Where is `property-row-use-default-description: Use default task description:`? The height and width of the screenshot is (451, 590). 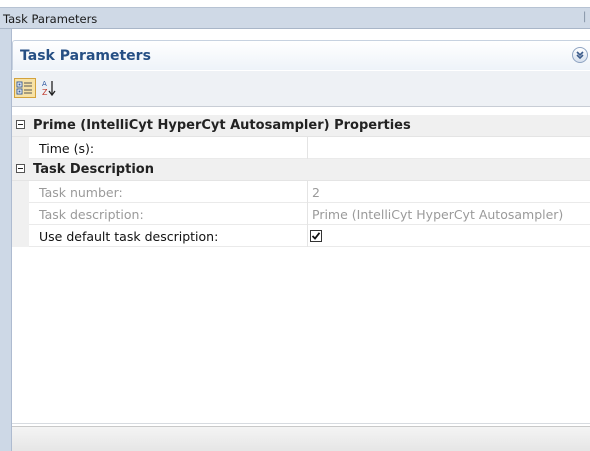
property-row-use-default-description: Use default task description: is located at coordinates (301, 236).